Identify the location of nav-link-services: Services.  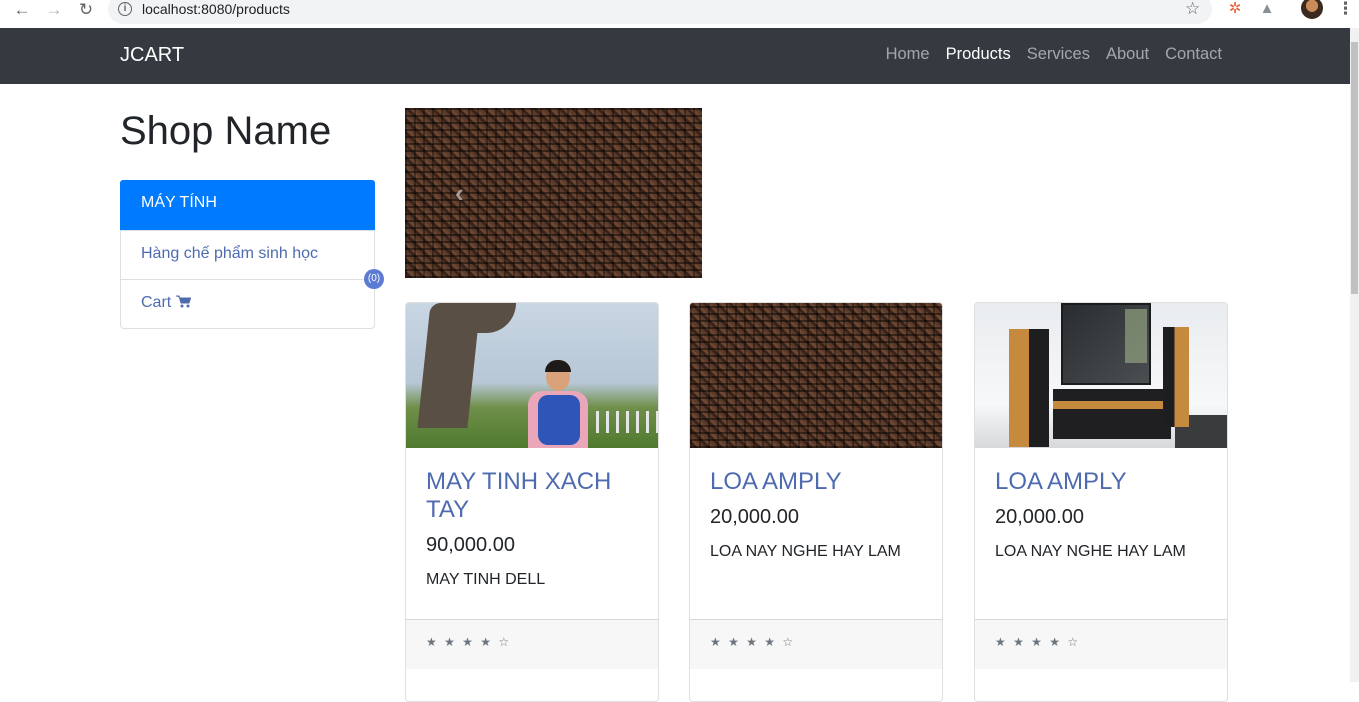
(1058, 54).